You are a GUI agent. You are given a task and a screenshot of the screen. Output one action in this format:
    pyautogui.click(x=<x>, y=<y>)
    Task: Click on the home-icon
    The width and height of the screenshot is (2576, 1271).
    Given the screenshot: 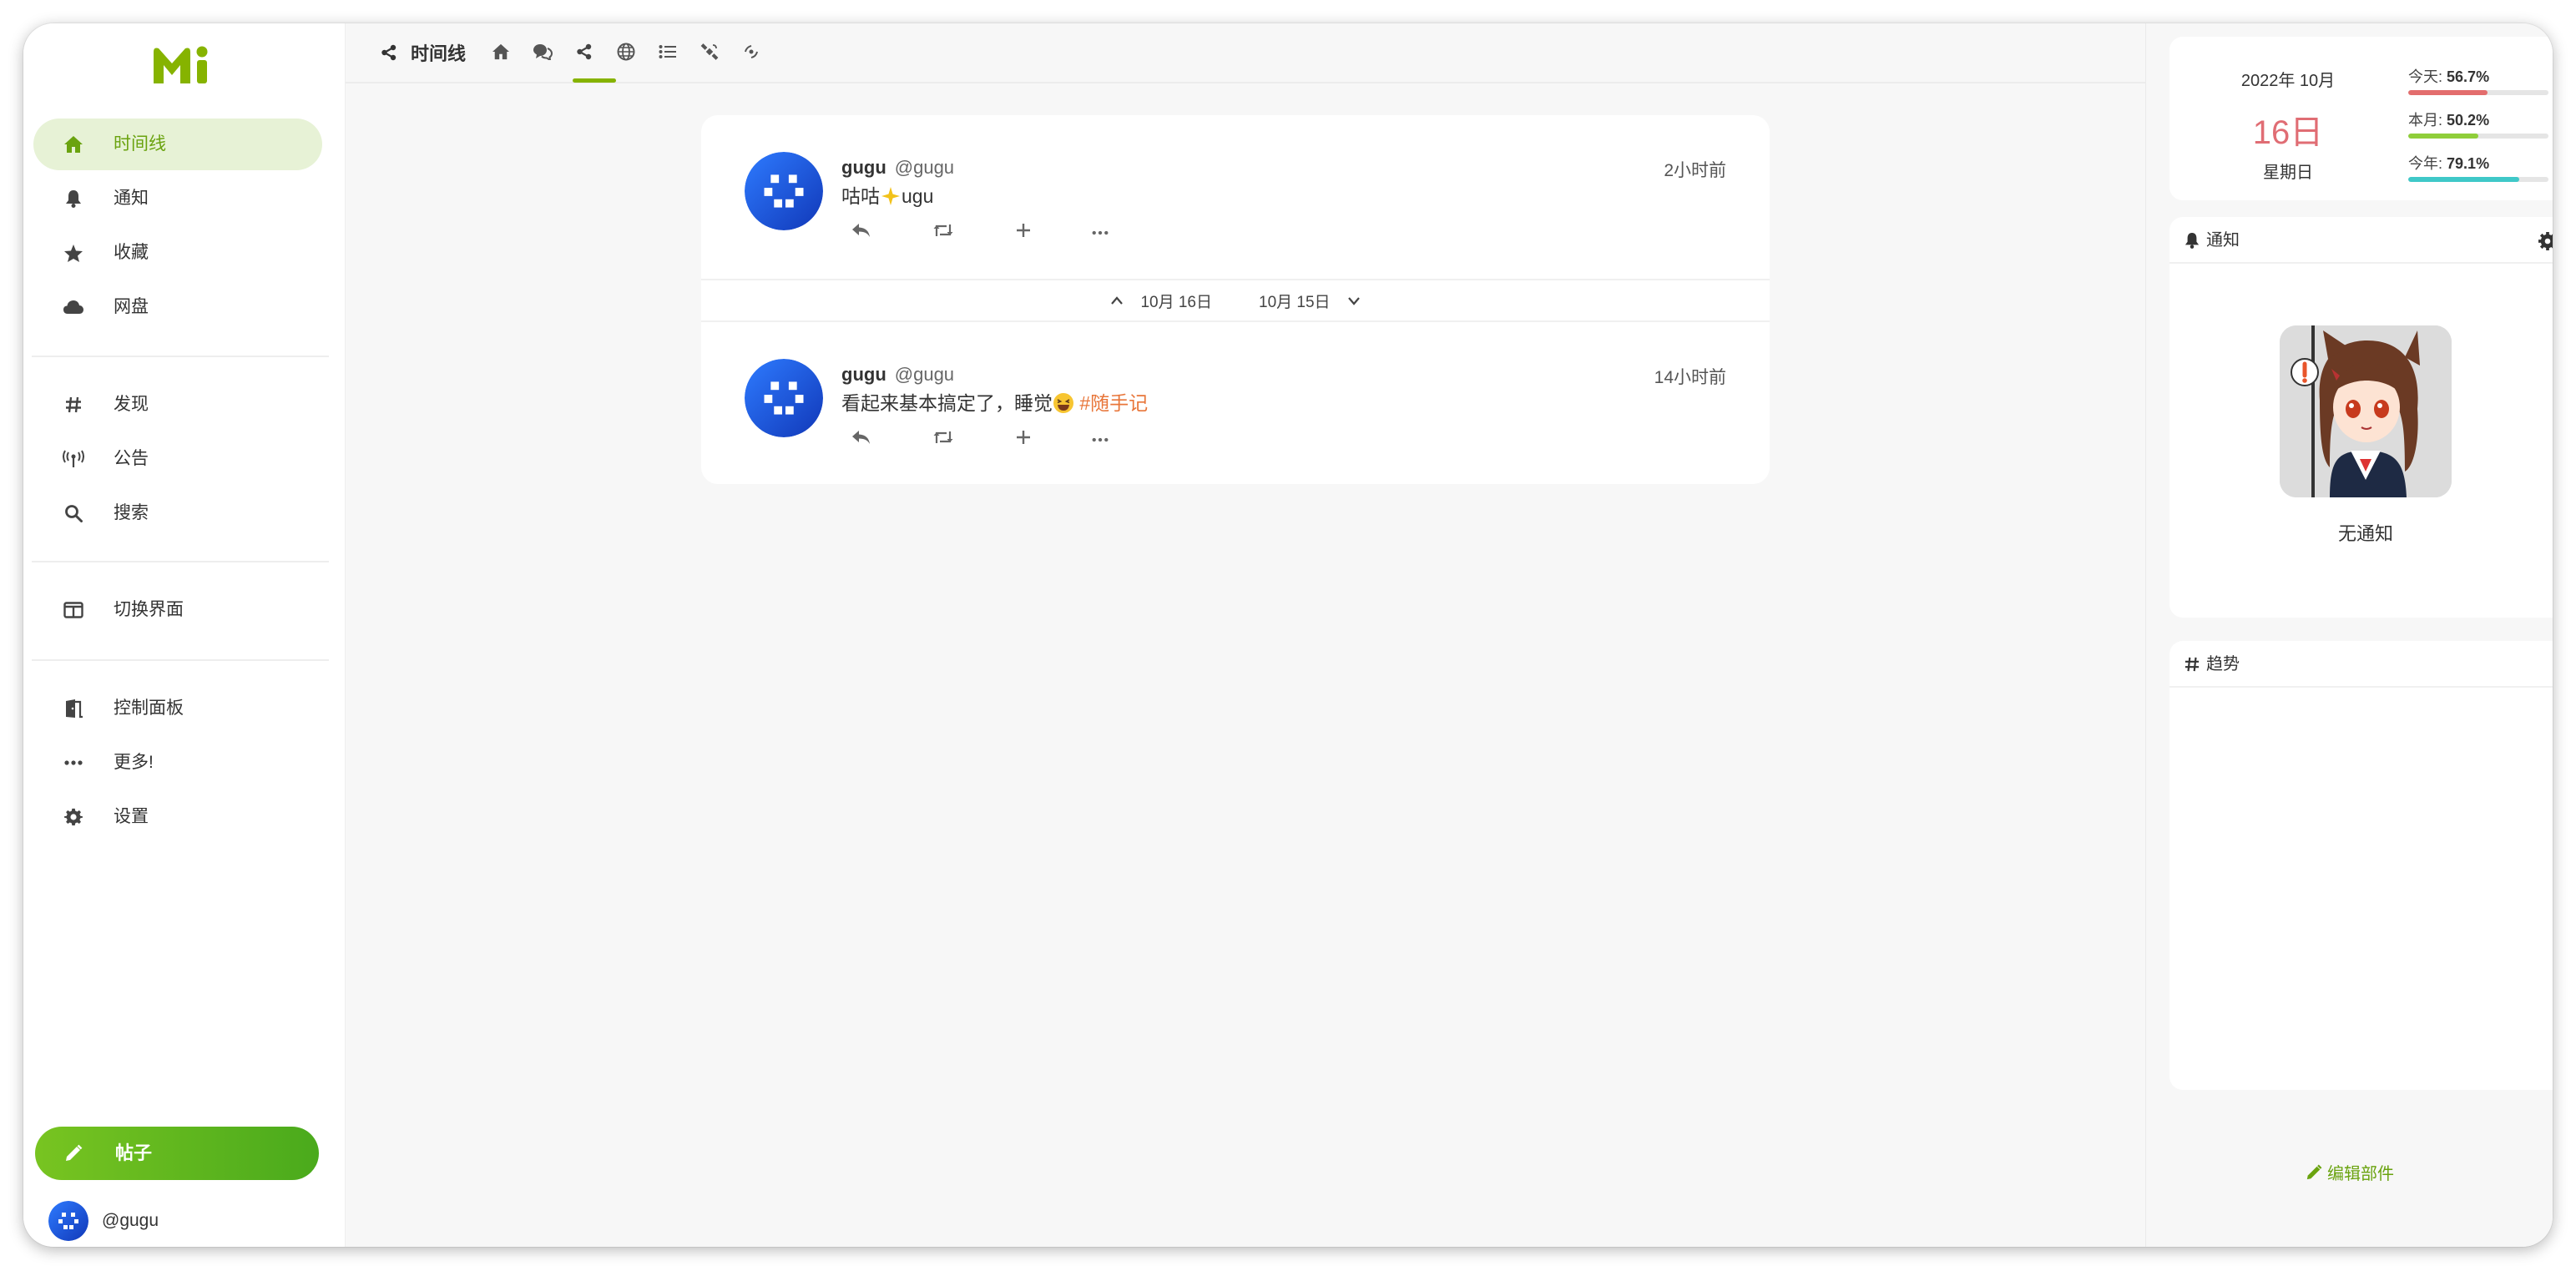 What is the action you would take?
    pyautogui.click(x=501, y=54)
    